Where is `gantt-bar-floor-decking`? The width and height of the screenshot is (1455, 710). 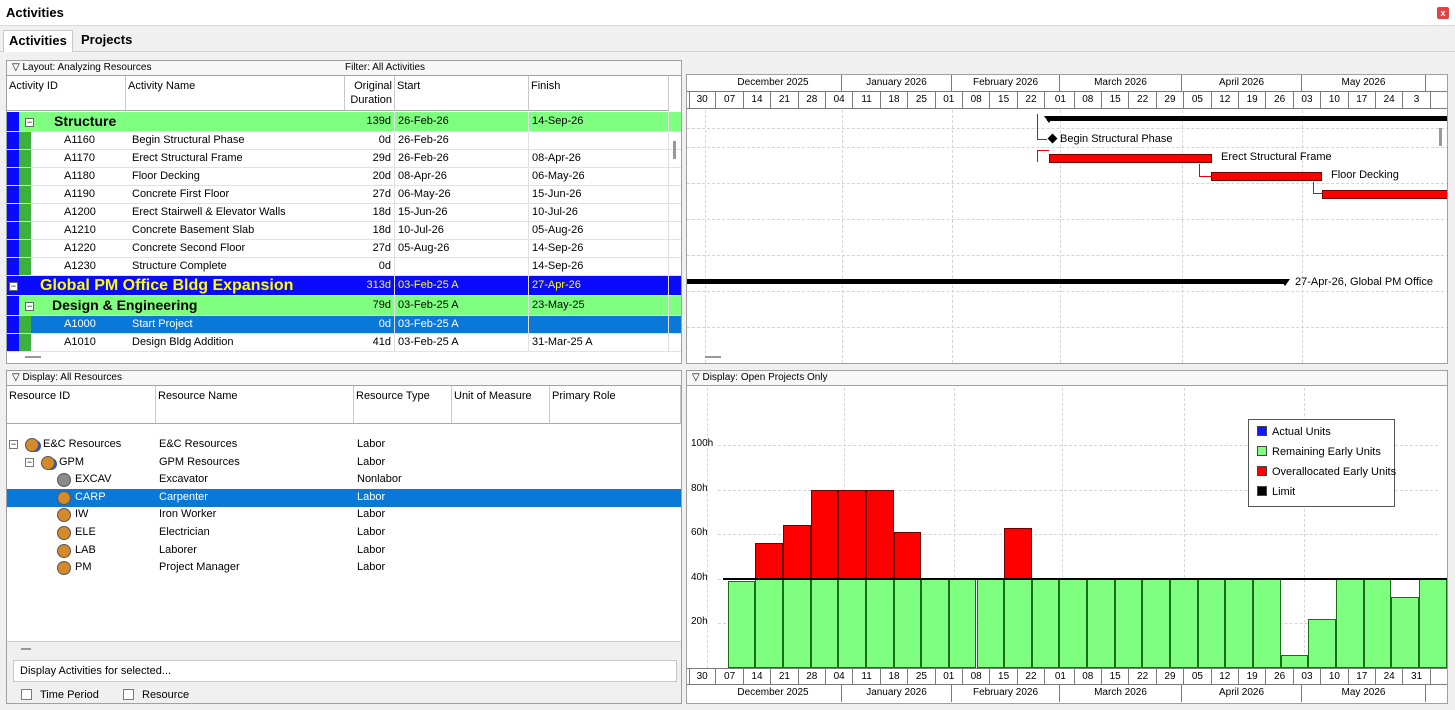
gantt-bar-floor-decking is located at coordinates (1266, 176).